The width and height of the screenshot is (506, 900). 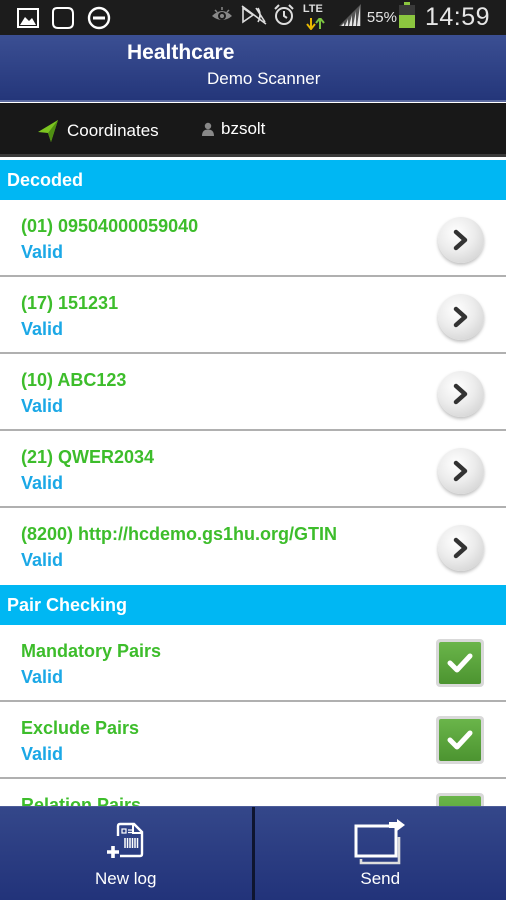 I want to click on lte-label: LTE, so click(x=312, y=9).